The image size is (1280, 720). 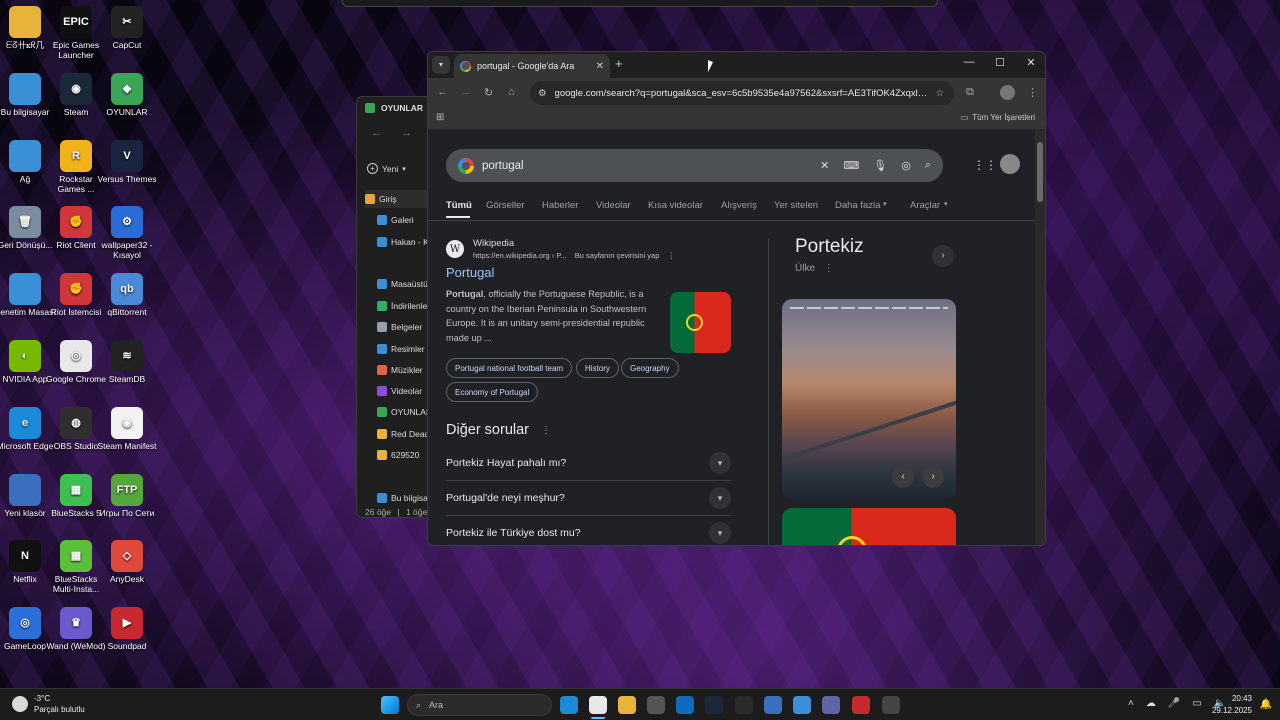 What do you see at coordinates (796, 205) in the screenshot?
I see `filter-tab: Yer siteleri` at bounding box center [796, 205].